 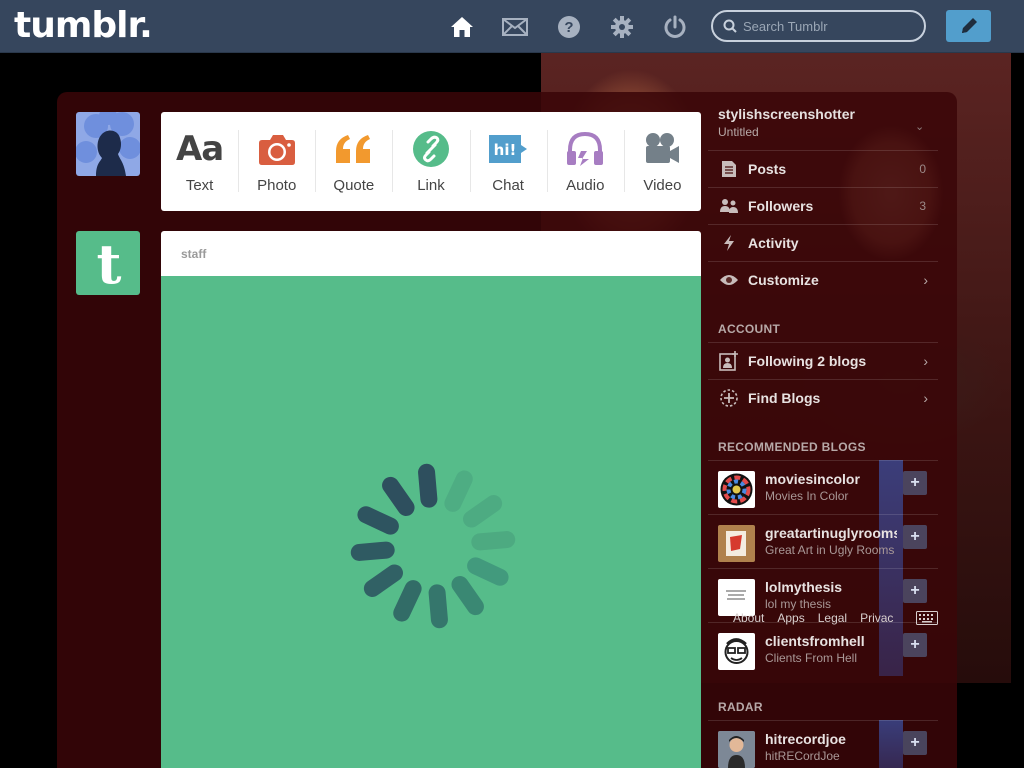 What do you see at coordinates (790, 618) in the screenshot?
I see `footer-link-apps: Apps` at bounding box center [790, 618].